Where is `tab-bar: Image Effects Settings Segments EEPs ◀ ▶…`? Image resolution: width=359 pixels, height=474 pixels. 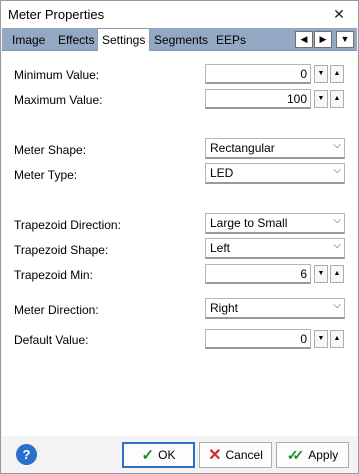 tab-bar: Image Effects Settings Segments EEPs ◀ ▶… is located at coordinates (179, 40).